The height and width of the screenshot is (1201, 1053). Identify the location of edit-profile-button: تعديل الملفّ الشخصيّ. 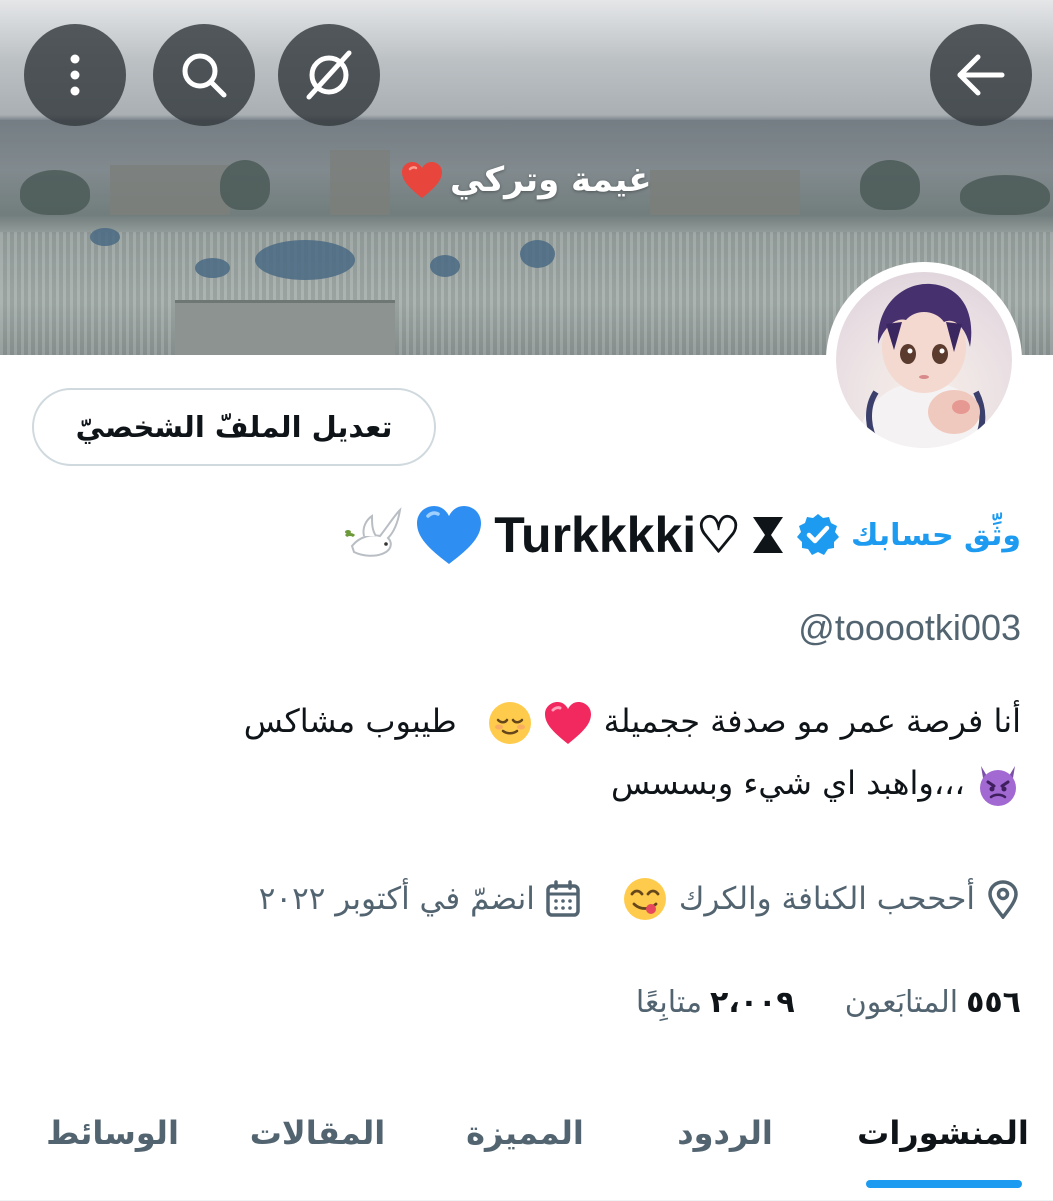
(234, 427).